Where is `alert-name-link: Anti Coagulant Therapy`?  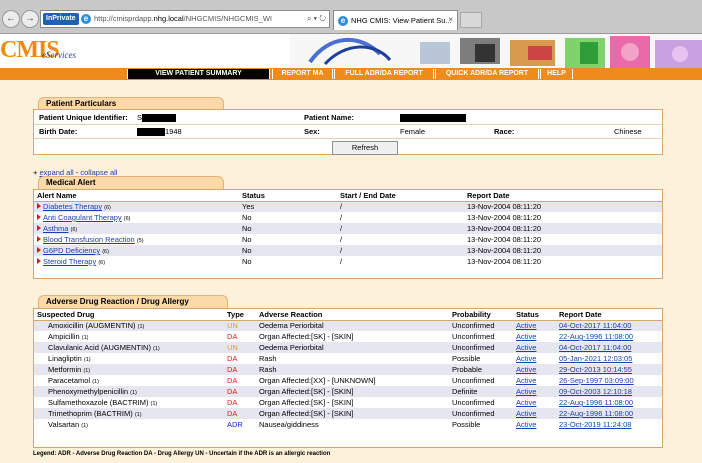
alert-name-link: Anti Coagulant Therapy is located at coordinates (82, 217).